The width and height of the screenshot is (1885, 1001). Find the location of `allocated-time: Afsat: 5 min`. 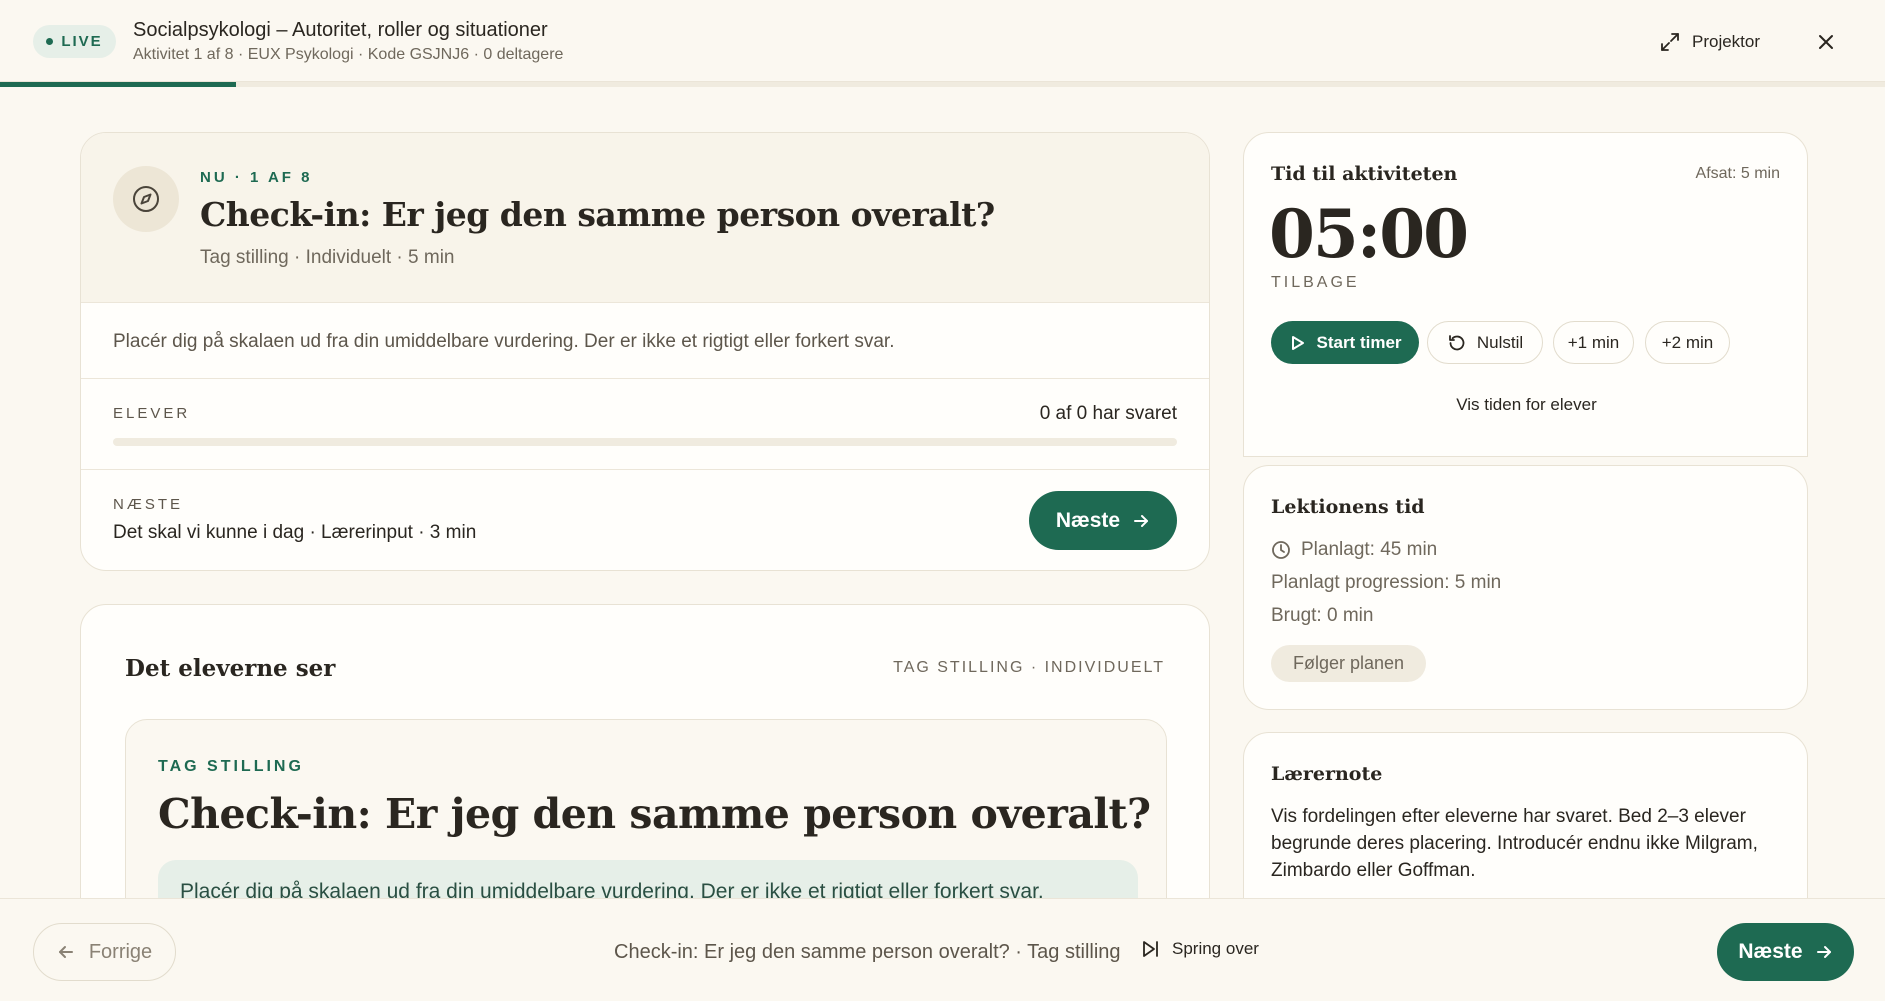

allocated-time: Afsat: 5 min is located at coordinates (1737, 173).